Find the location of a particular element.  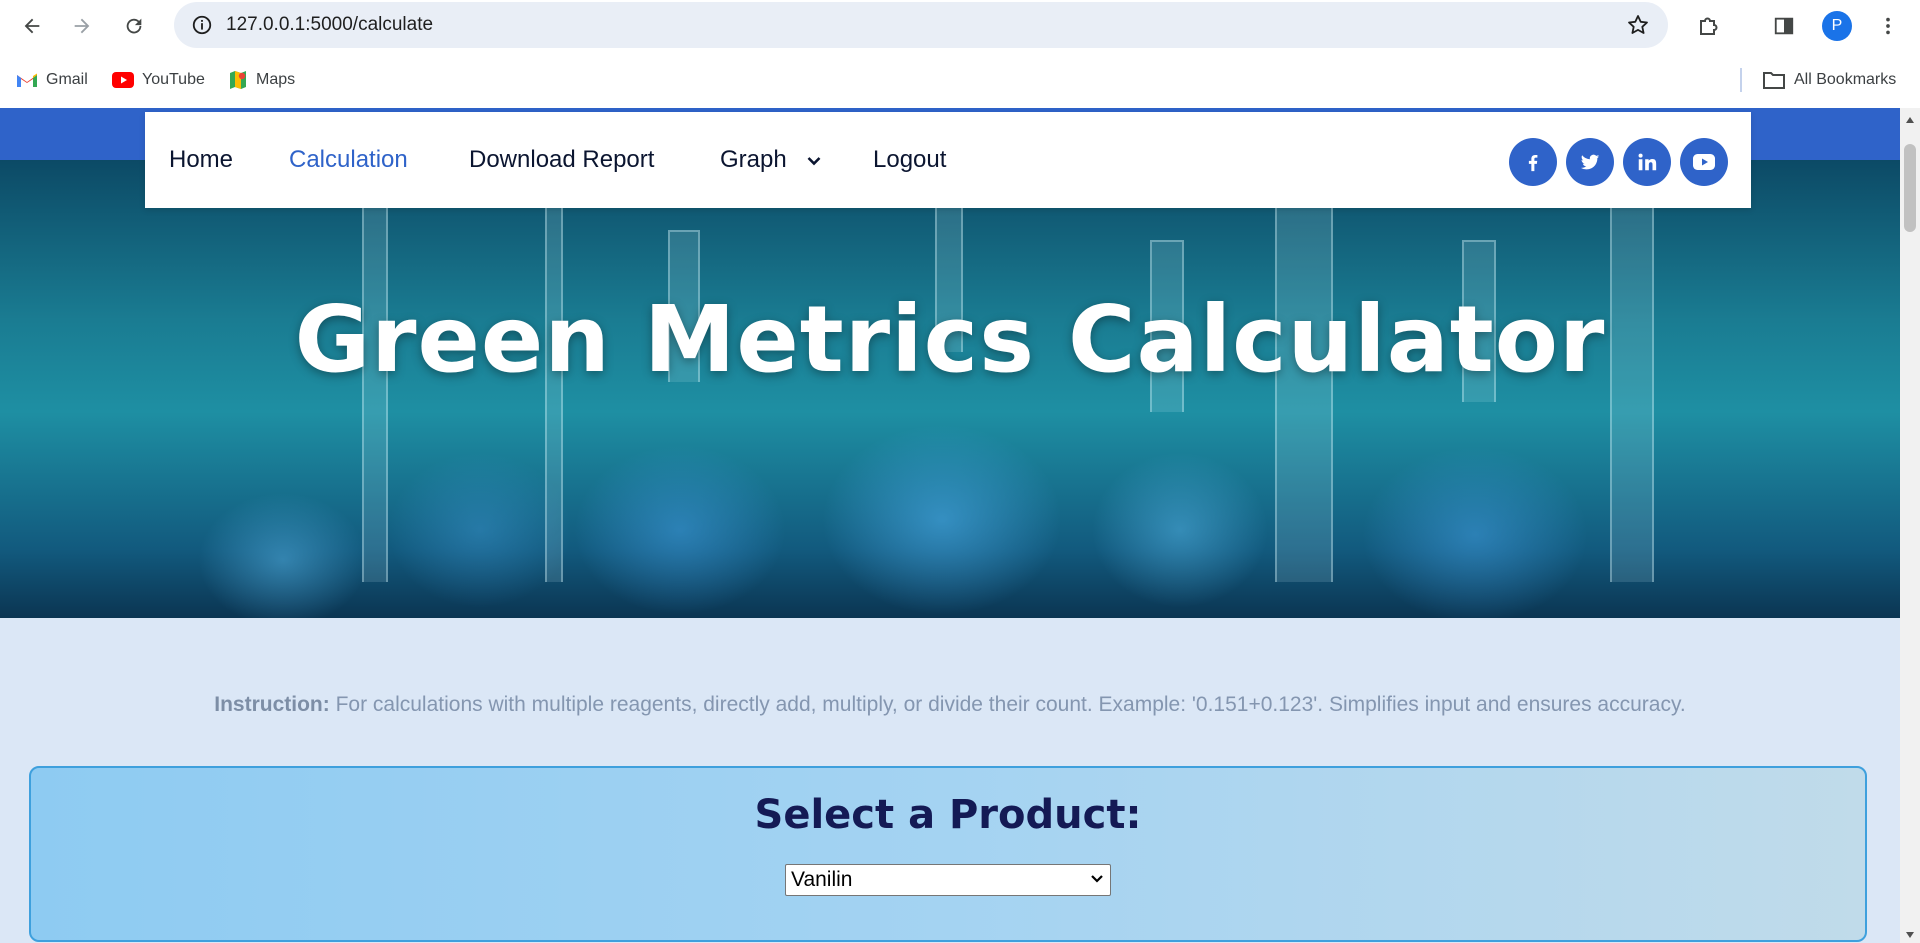

all-bookmarks-label: All Bookmarks is located at coordinates (1845, 79).